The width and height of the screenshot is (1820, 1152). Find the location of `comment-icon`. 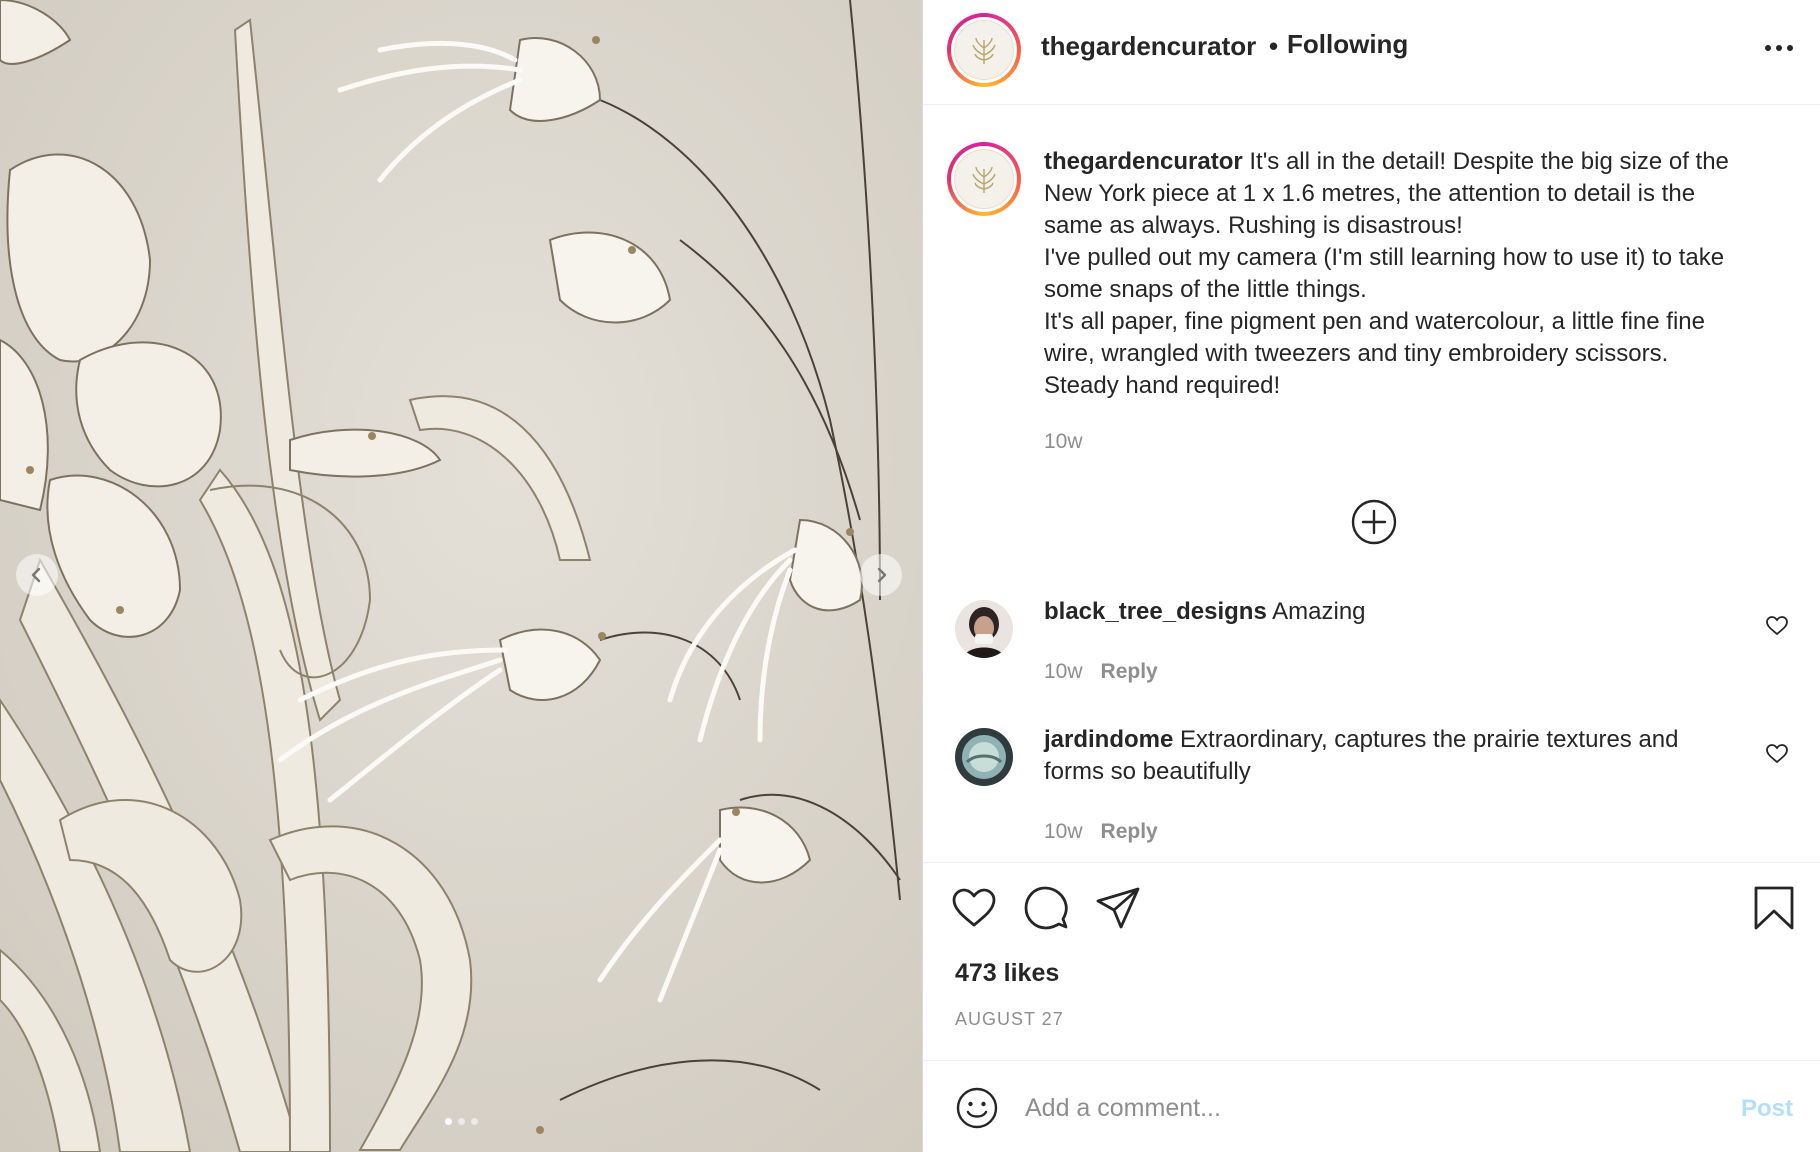

comment-icon is located at coordinates (1046, 908).